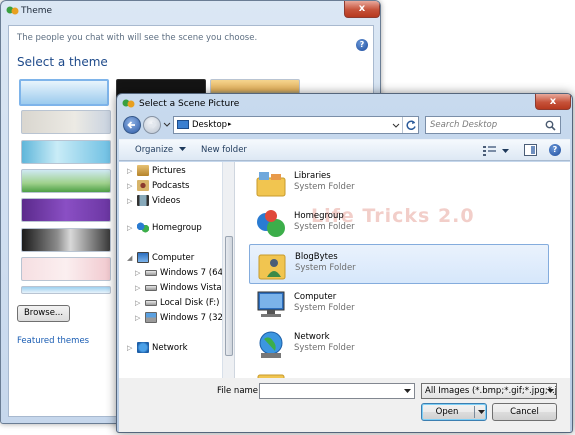 The height and width of the screenshot is (435, 575). I want to click on nav-label: Pictures, so click(169, 171).